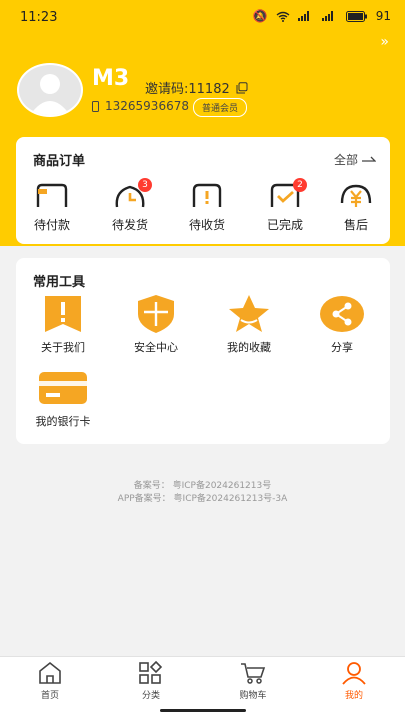 The image size is (405, 721). Describe the element at coordinates (300, 185) in the screenshot. I see `order-badge: 2` at that location.